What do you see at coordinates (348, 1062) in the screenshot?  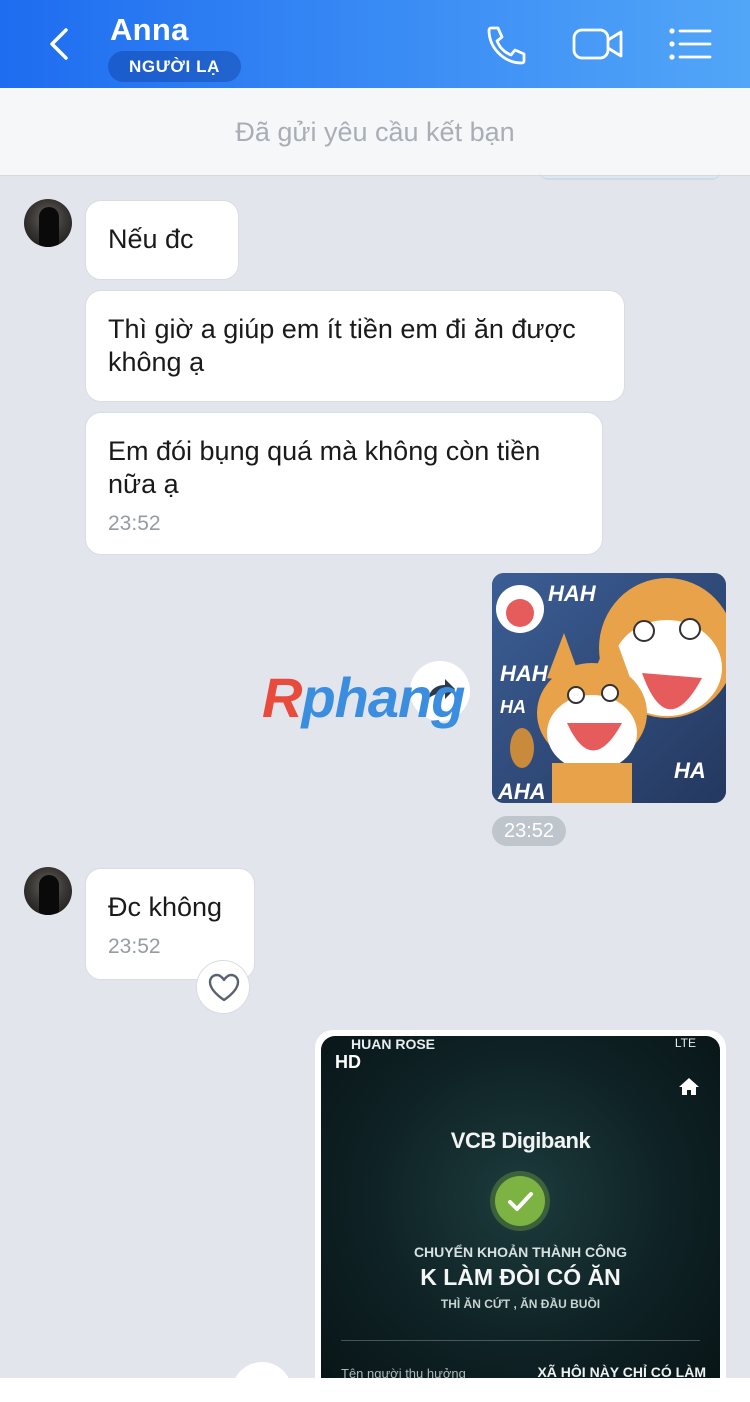 I see `hd-badge: HD` at bounding box center [348, 1062].